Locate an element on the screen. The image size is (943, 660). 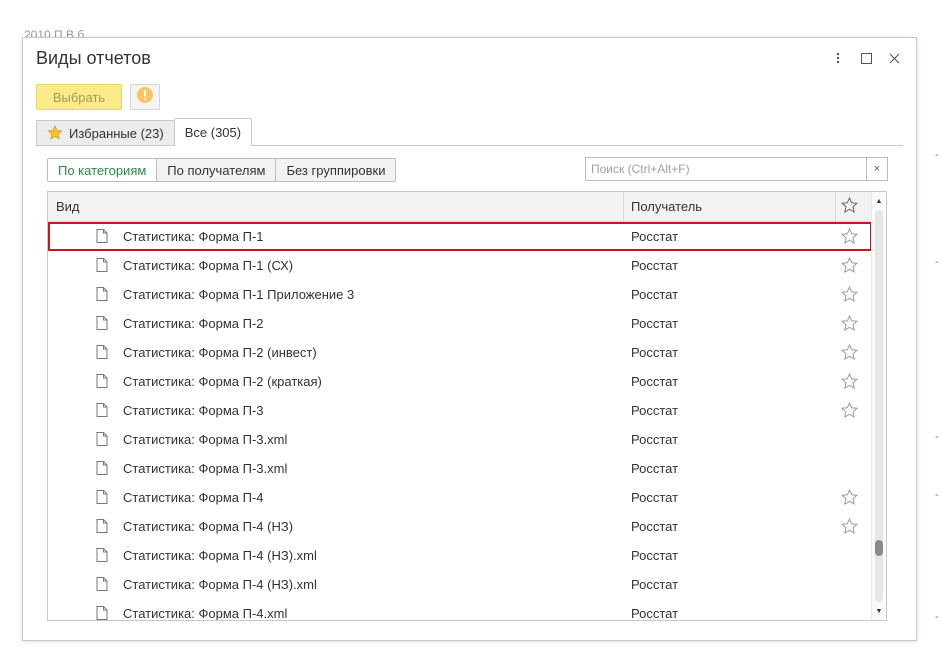
report-type-name: Статистика: Форма П-2 is located at coordinates (193, 323).